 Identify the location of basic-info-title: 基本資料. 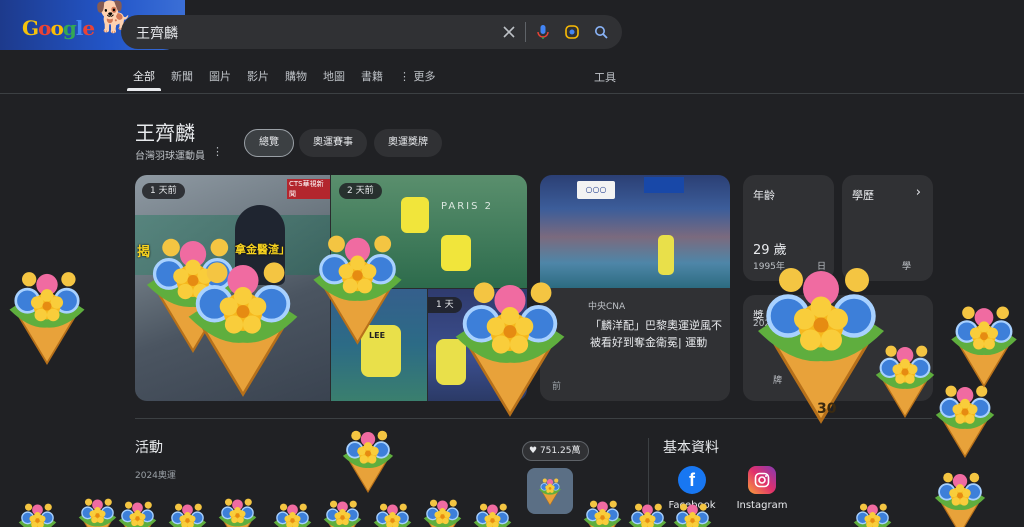
(691, 448).